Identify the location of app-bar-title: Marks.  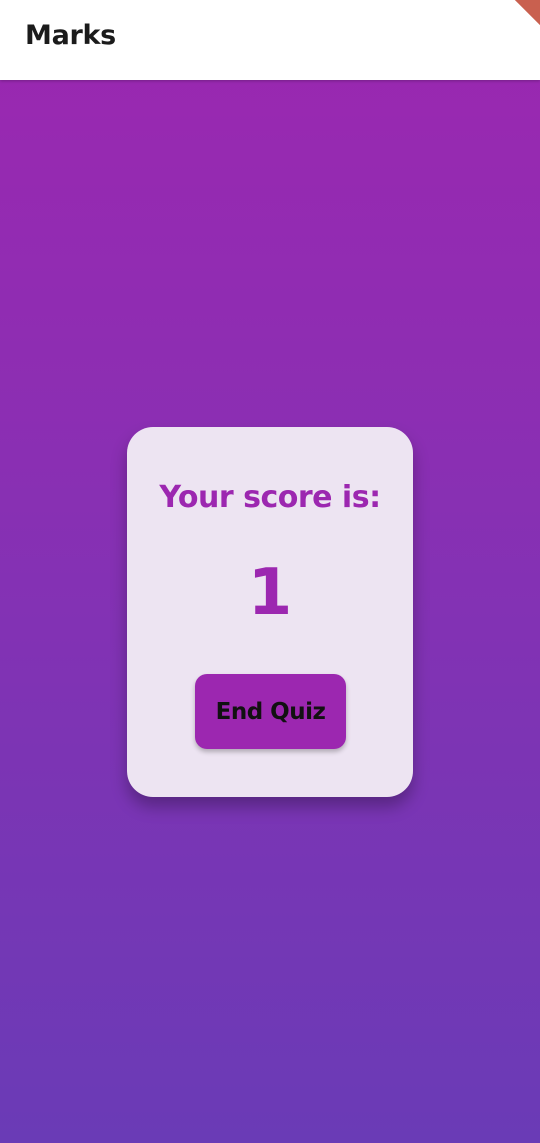
(70, 35).